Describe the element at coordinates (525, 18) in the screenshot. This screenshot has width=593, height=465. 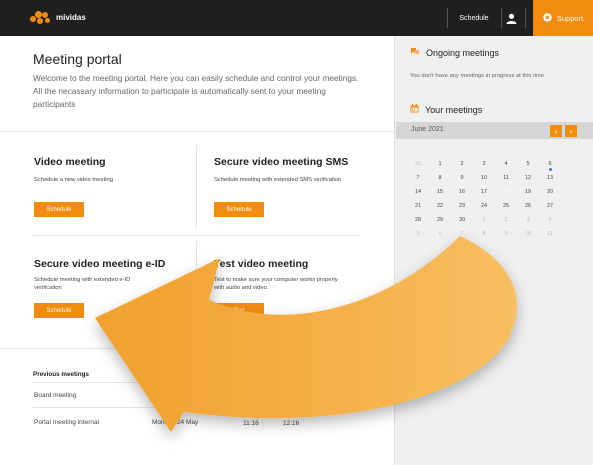
I see `nav-divider` at that location.